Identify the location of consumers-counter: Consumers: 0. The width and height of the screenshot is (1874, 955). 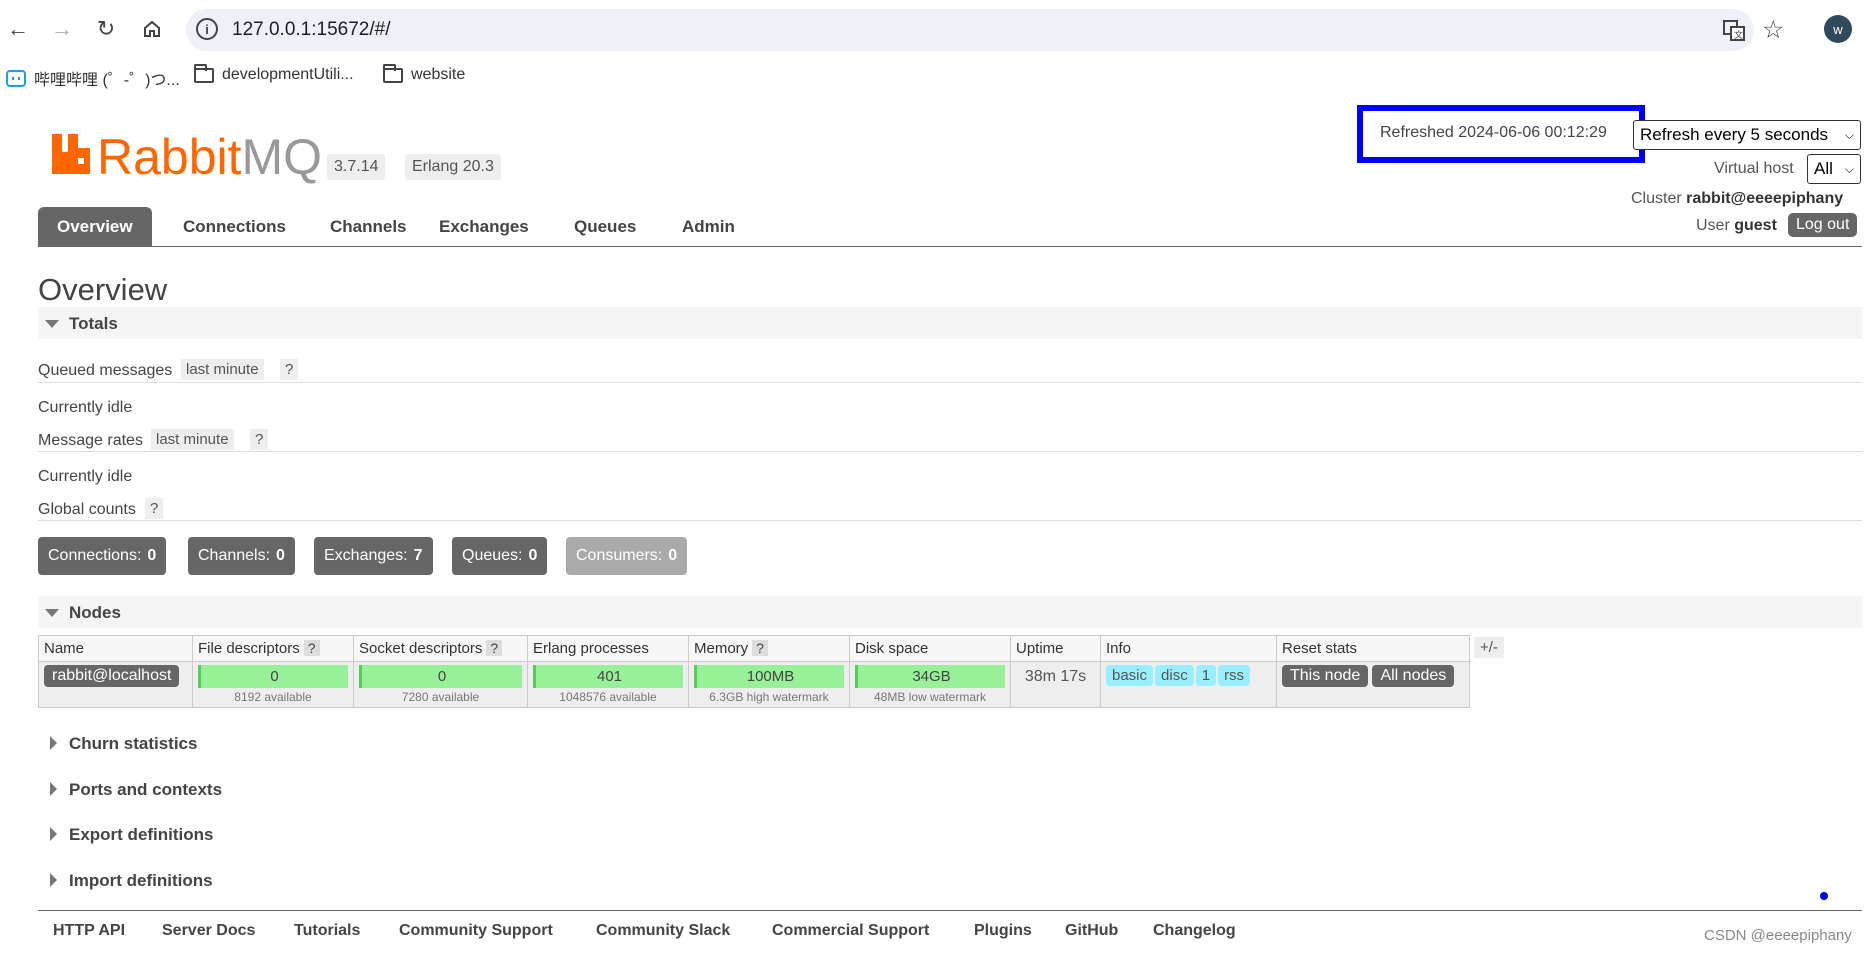
(627, 556).